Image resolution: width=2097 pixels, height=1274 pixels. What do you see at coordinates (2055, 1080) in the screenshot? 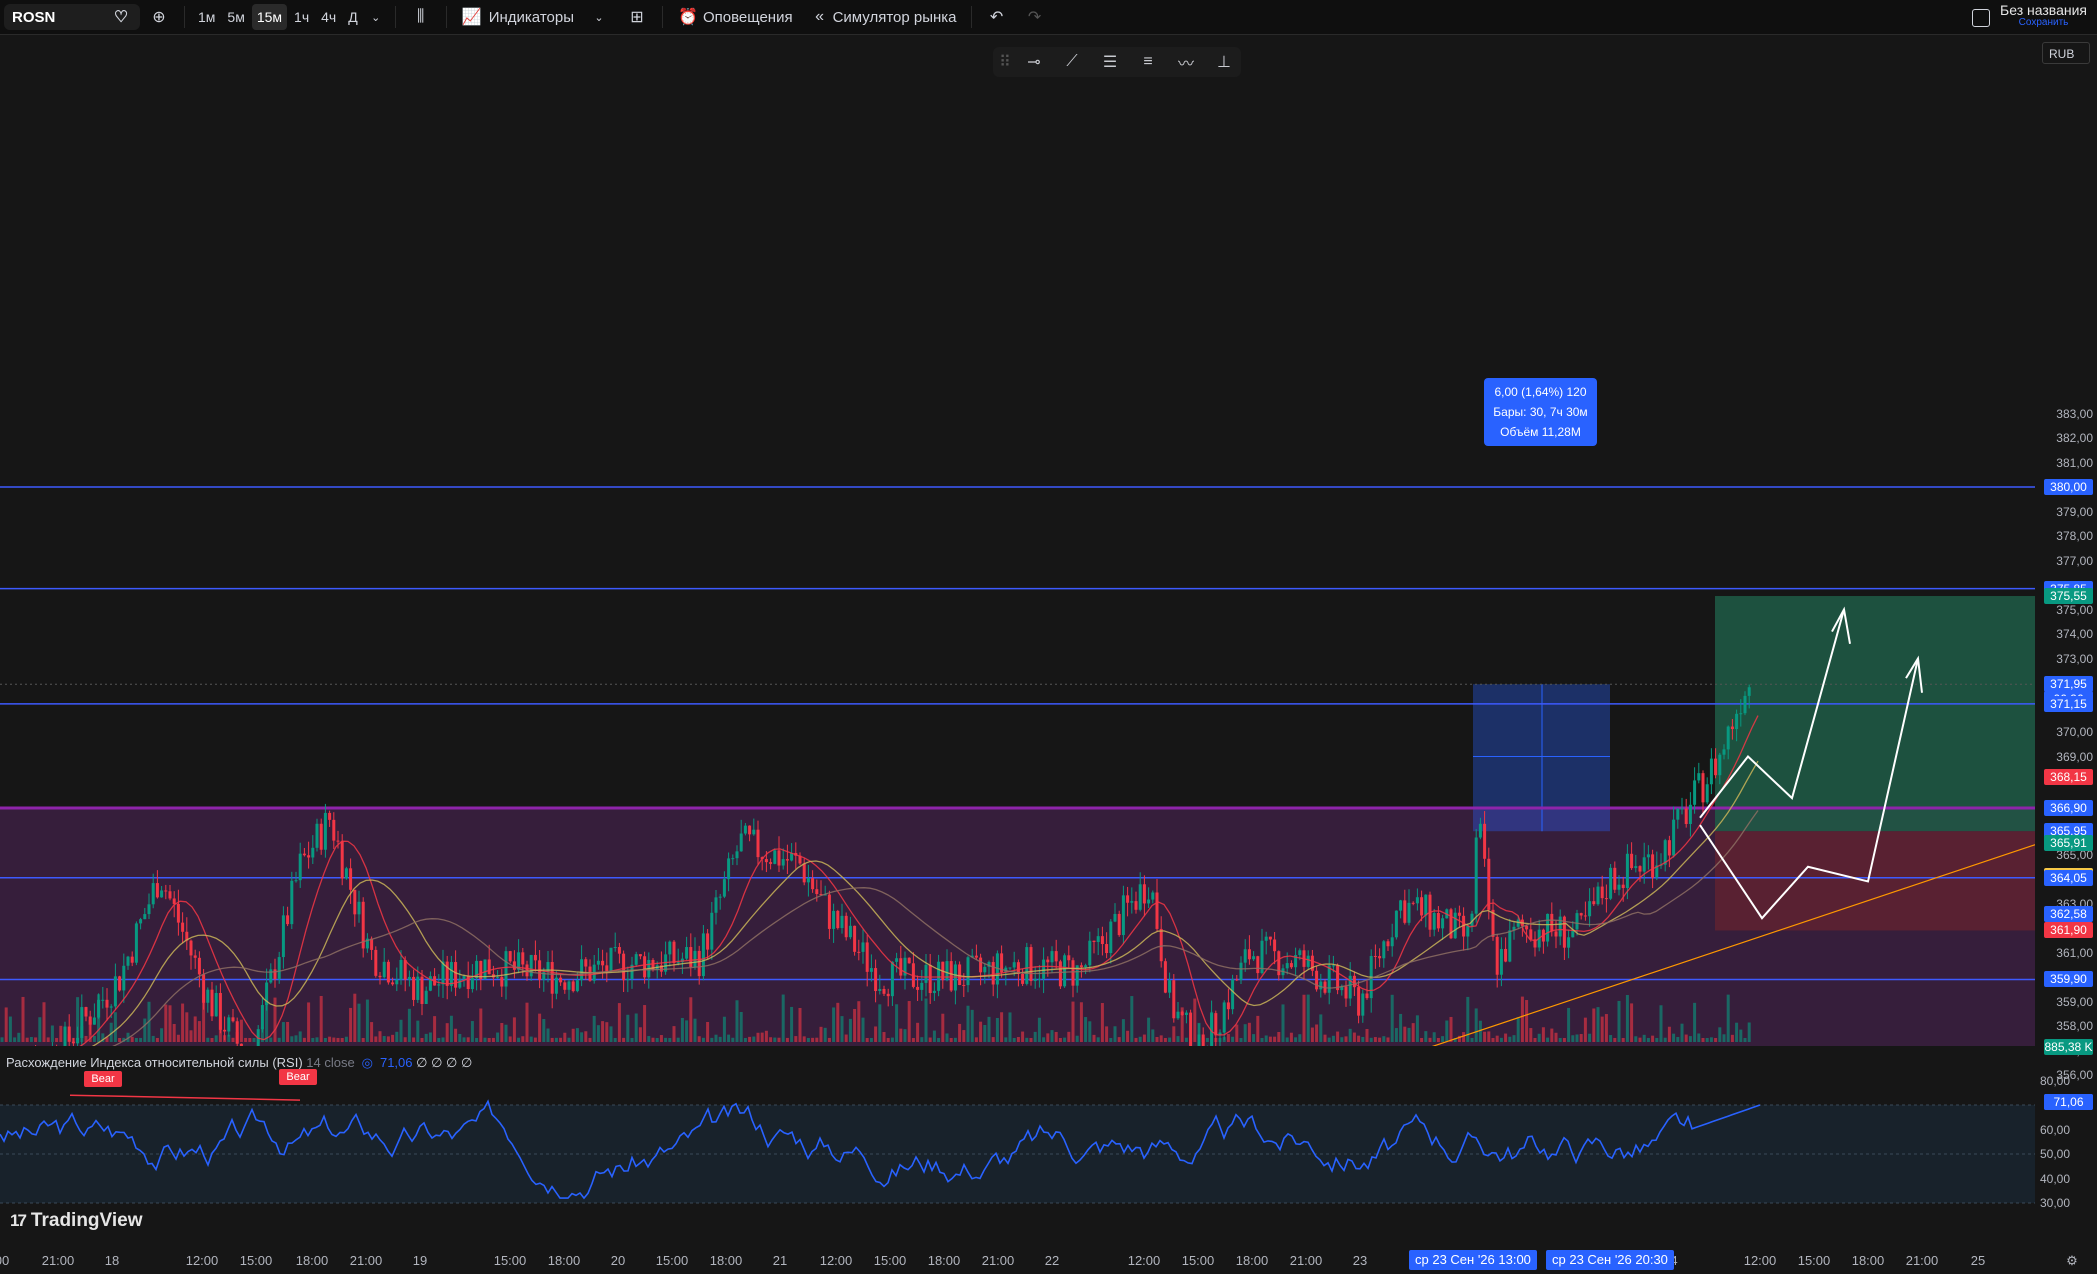
I see `rsi-axis-label: 80,00` at bounding box center [2055, 1080].